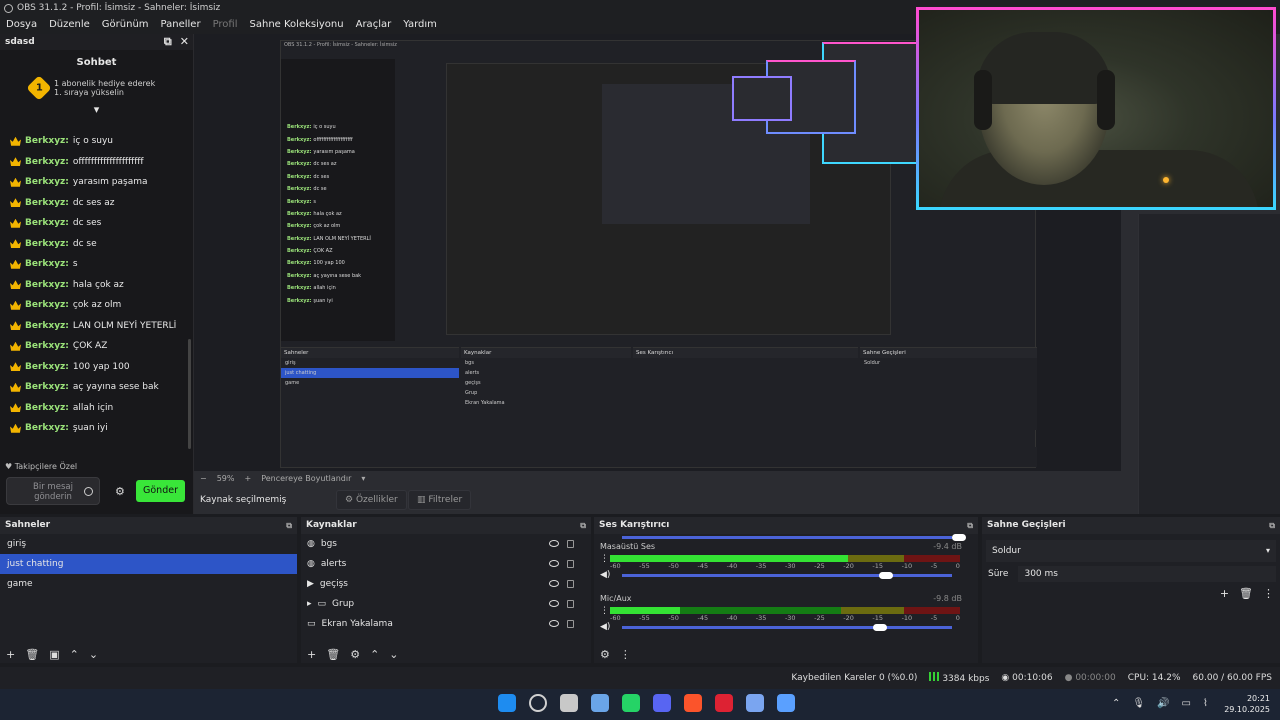 Image resolution: width=1280 pixels, height=720 pixels. What do you see at coordinates (538, 703) in the screenshot?
I see `search-icon` at bounding box center [538, 703].